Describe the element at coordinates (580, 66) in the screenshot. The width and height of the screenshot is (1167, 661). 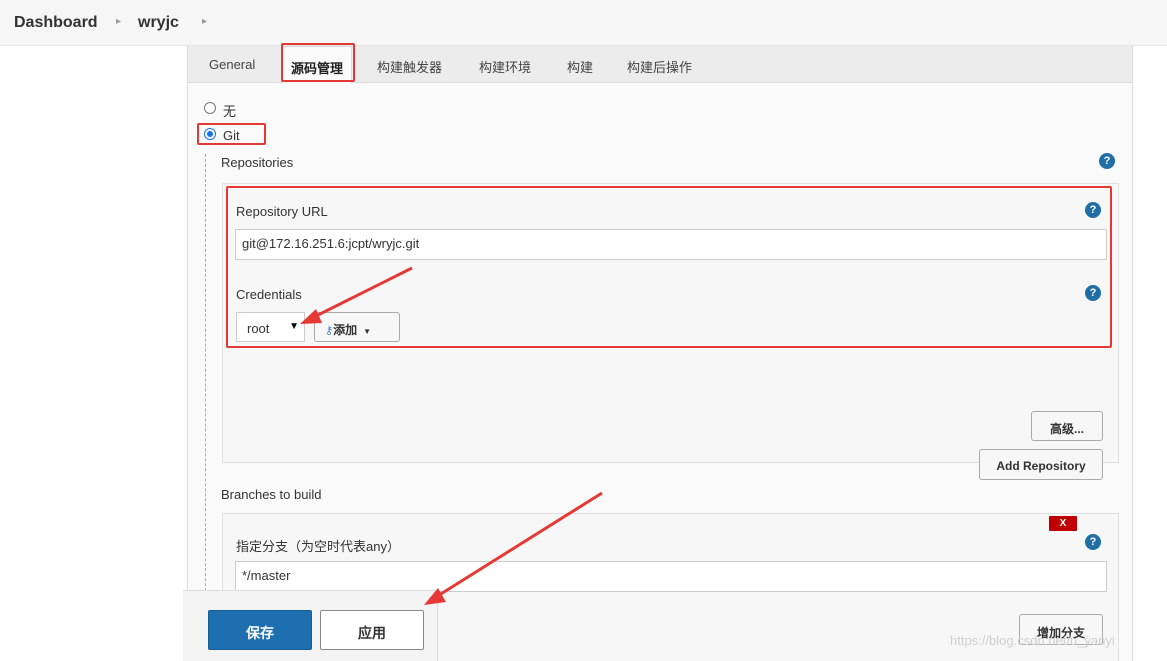
I see `tab-build: 构建` at that location.